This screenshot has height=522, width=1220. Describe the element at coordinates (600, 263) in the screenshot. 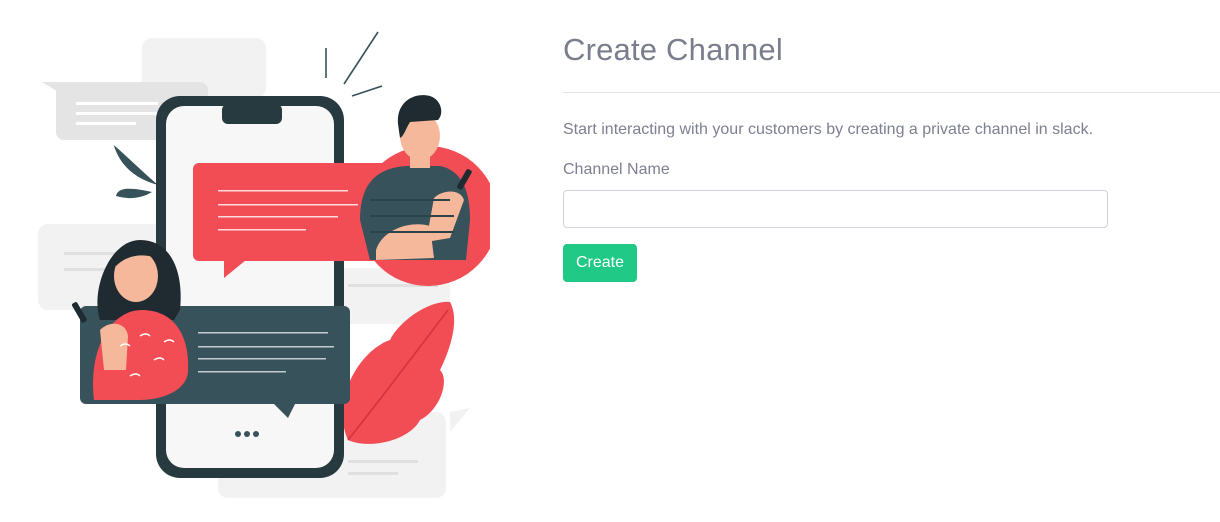

I see `create-button: Create` at that location.